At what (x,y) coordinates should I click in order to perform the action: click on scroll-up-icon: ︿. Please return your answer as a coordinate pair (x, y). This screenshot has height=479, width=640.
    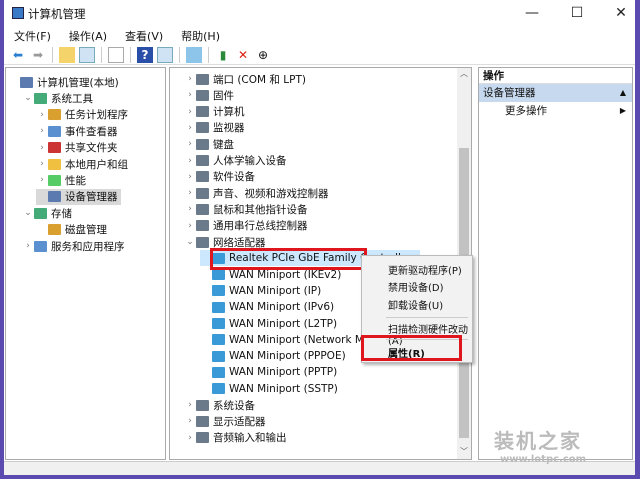
    Looking at the image, I should click on (464, 73).